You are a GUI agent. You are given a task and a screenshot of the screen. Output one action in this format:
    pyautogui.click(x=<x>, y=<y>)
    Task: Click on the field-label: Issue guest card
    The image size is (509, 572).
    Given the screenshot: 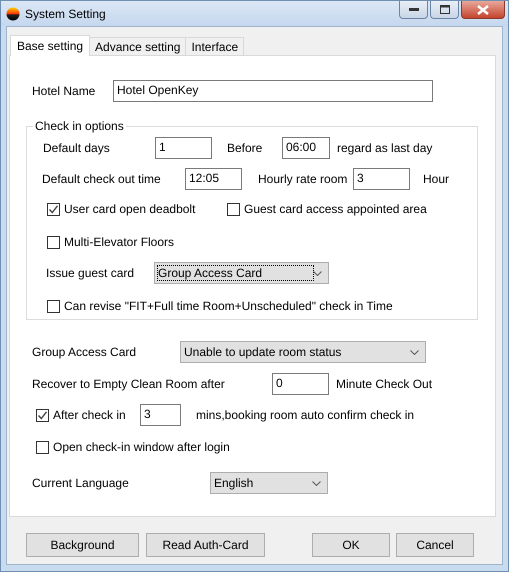 What is the action you would take?
    pyautogui.click(x=91, y=273)
    